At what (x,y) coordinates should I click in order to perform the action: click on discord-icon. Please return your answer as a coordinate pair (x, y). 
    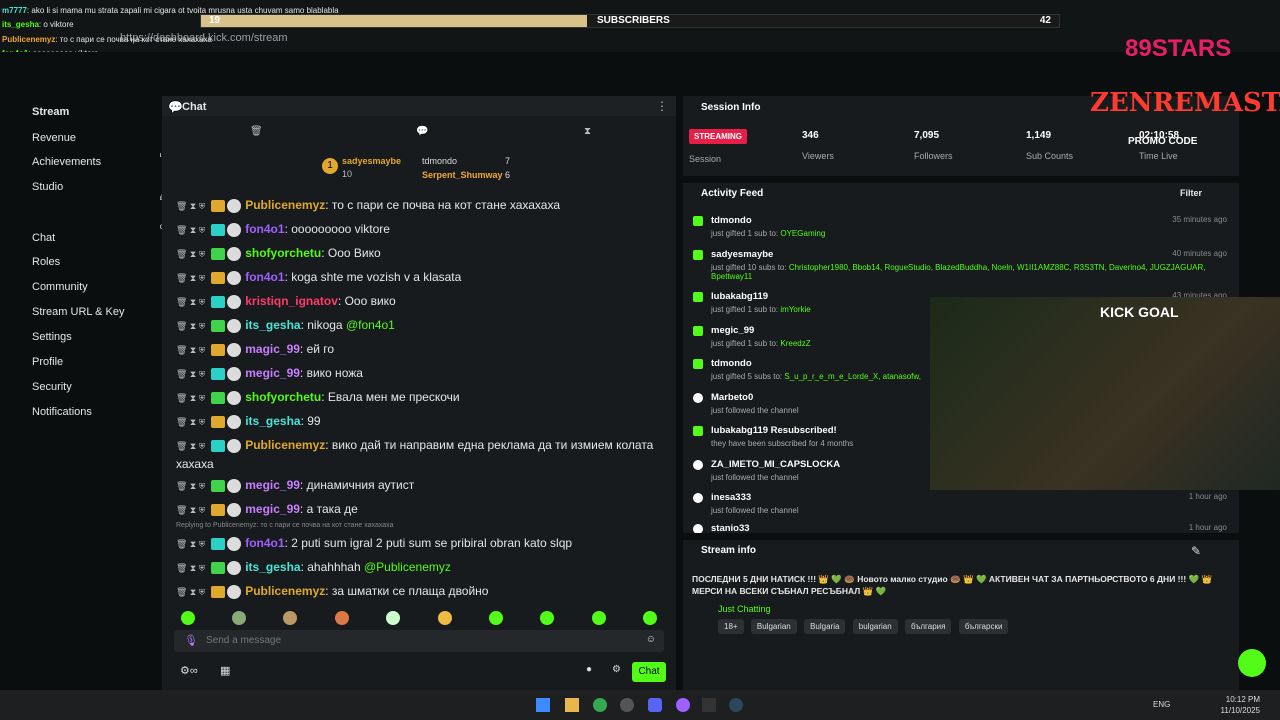
    Looking at the image, I should click on (655, 705).